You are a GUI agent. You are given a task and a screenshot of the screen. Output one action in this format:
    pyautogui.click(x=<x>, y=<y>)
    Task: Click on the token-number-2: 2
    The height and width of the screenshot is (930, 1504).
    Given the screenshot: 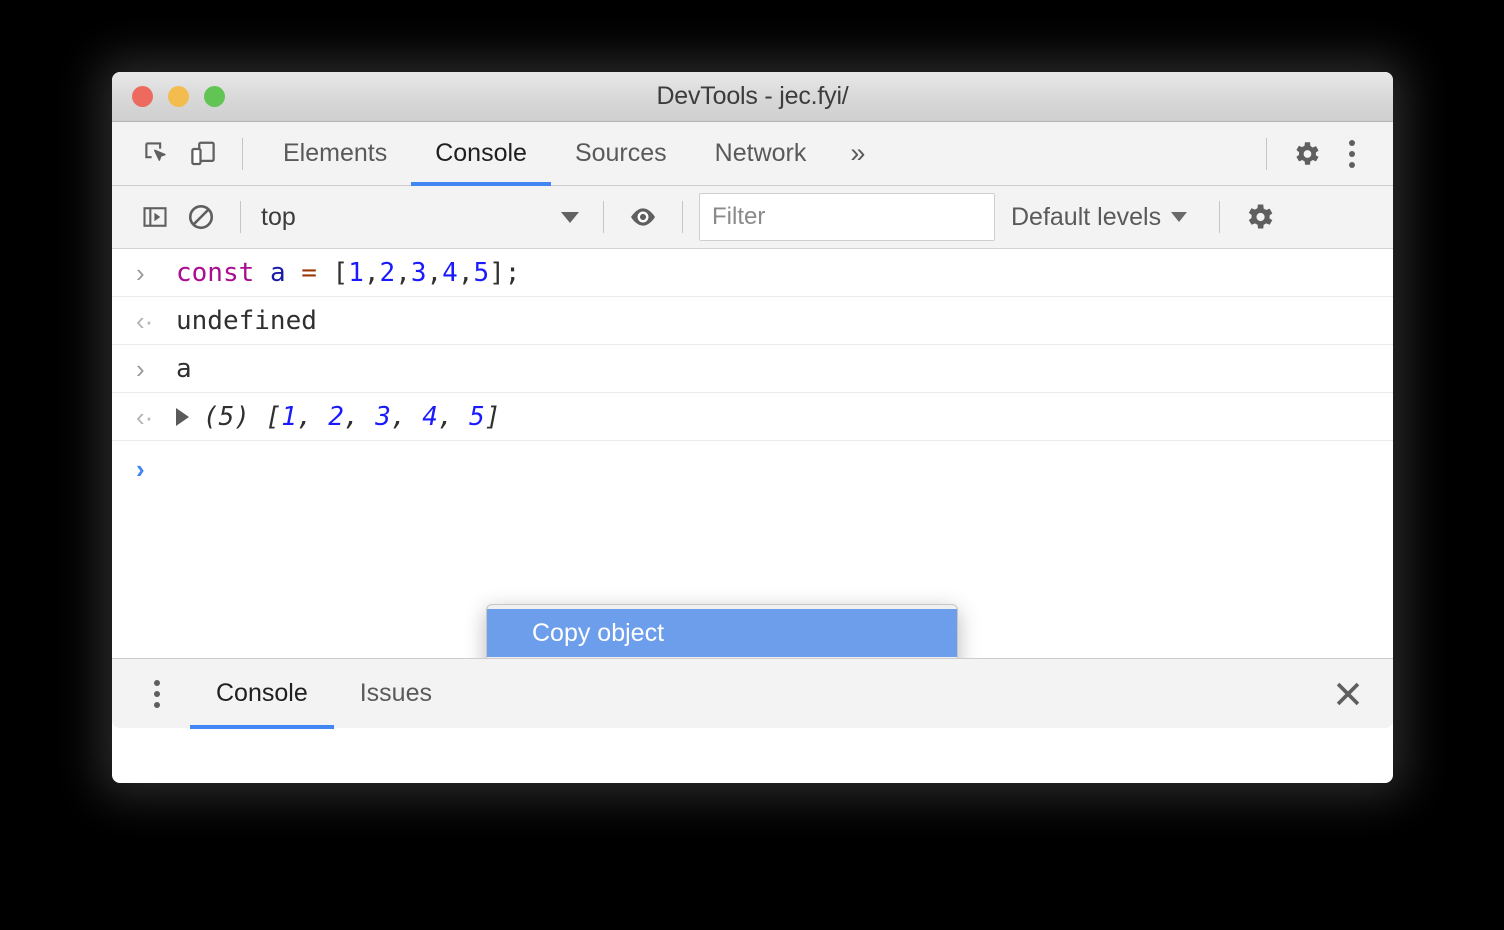 What is the action you would take?
    pyautogui.click(x=387, y=272)
    